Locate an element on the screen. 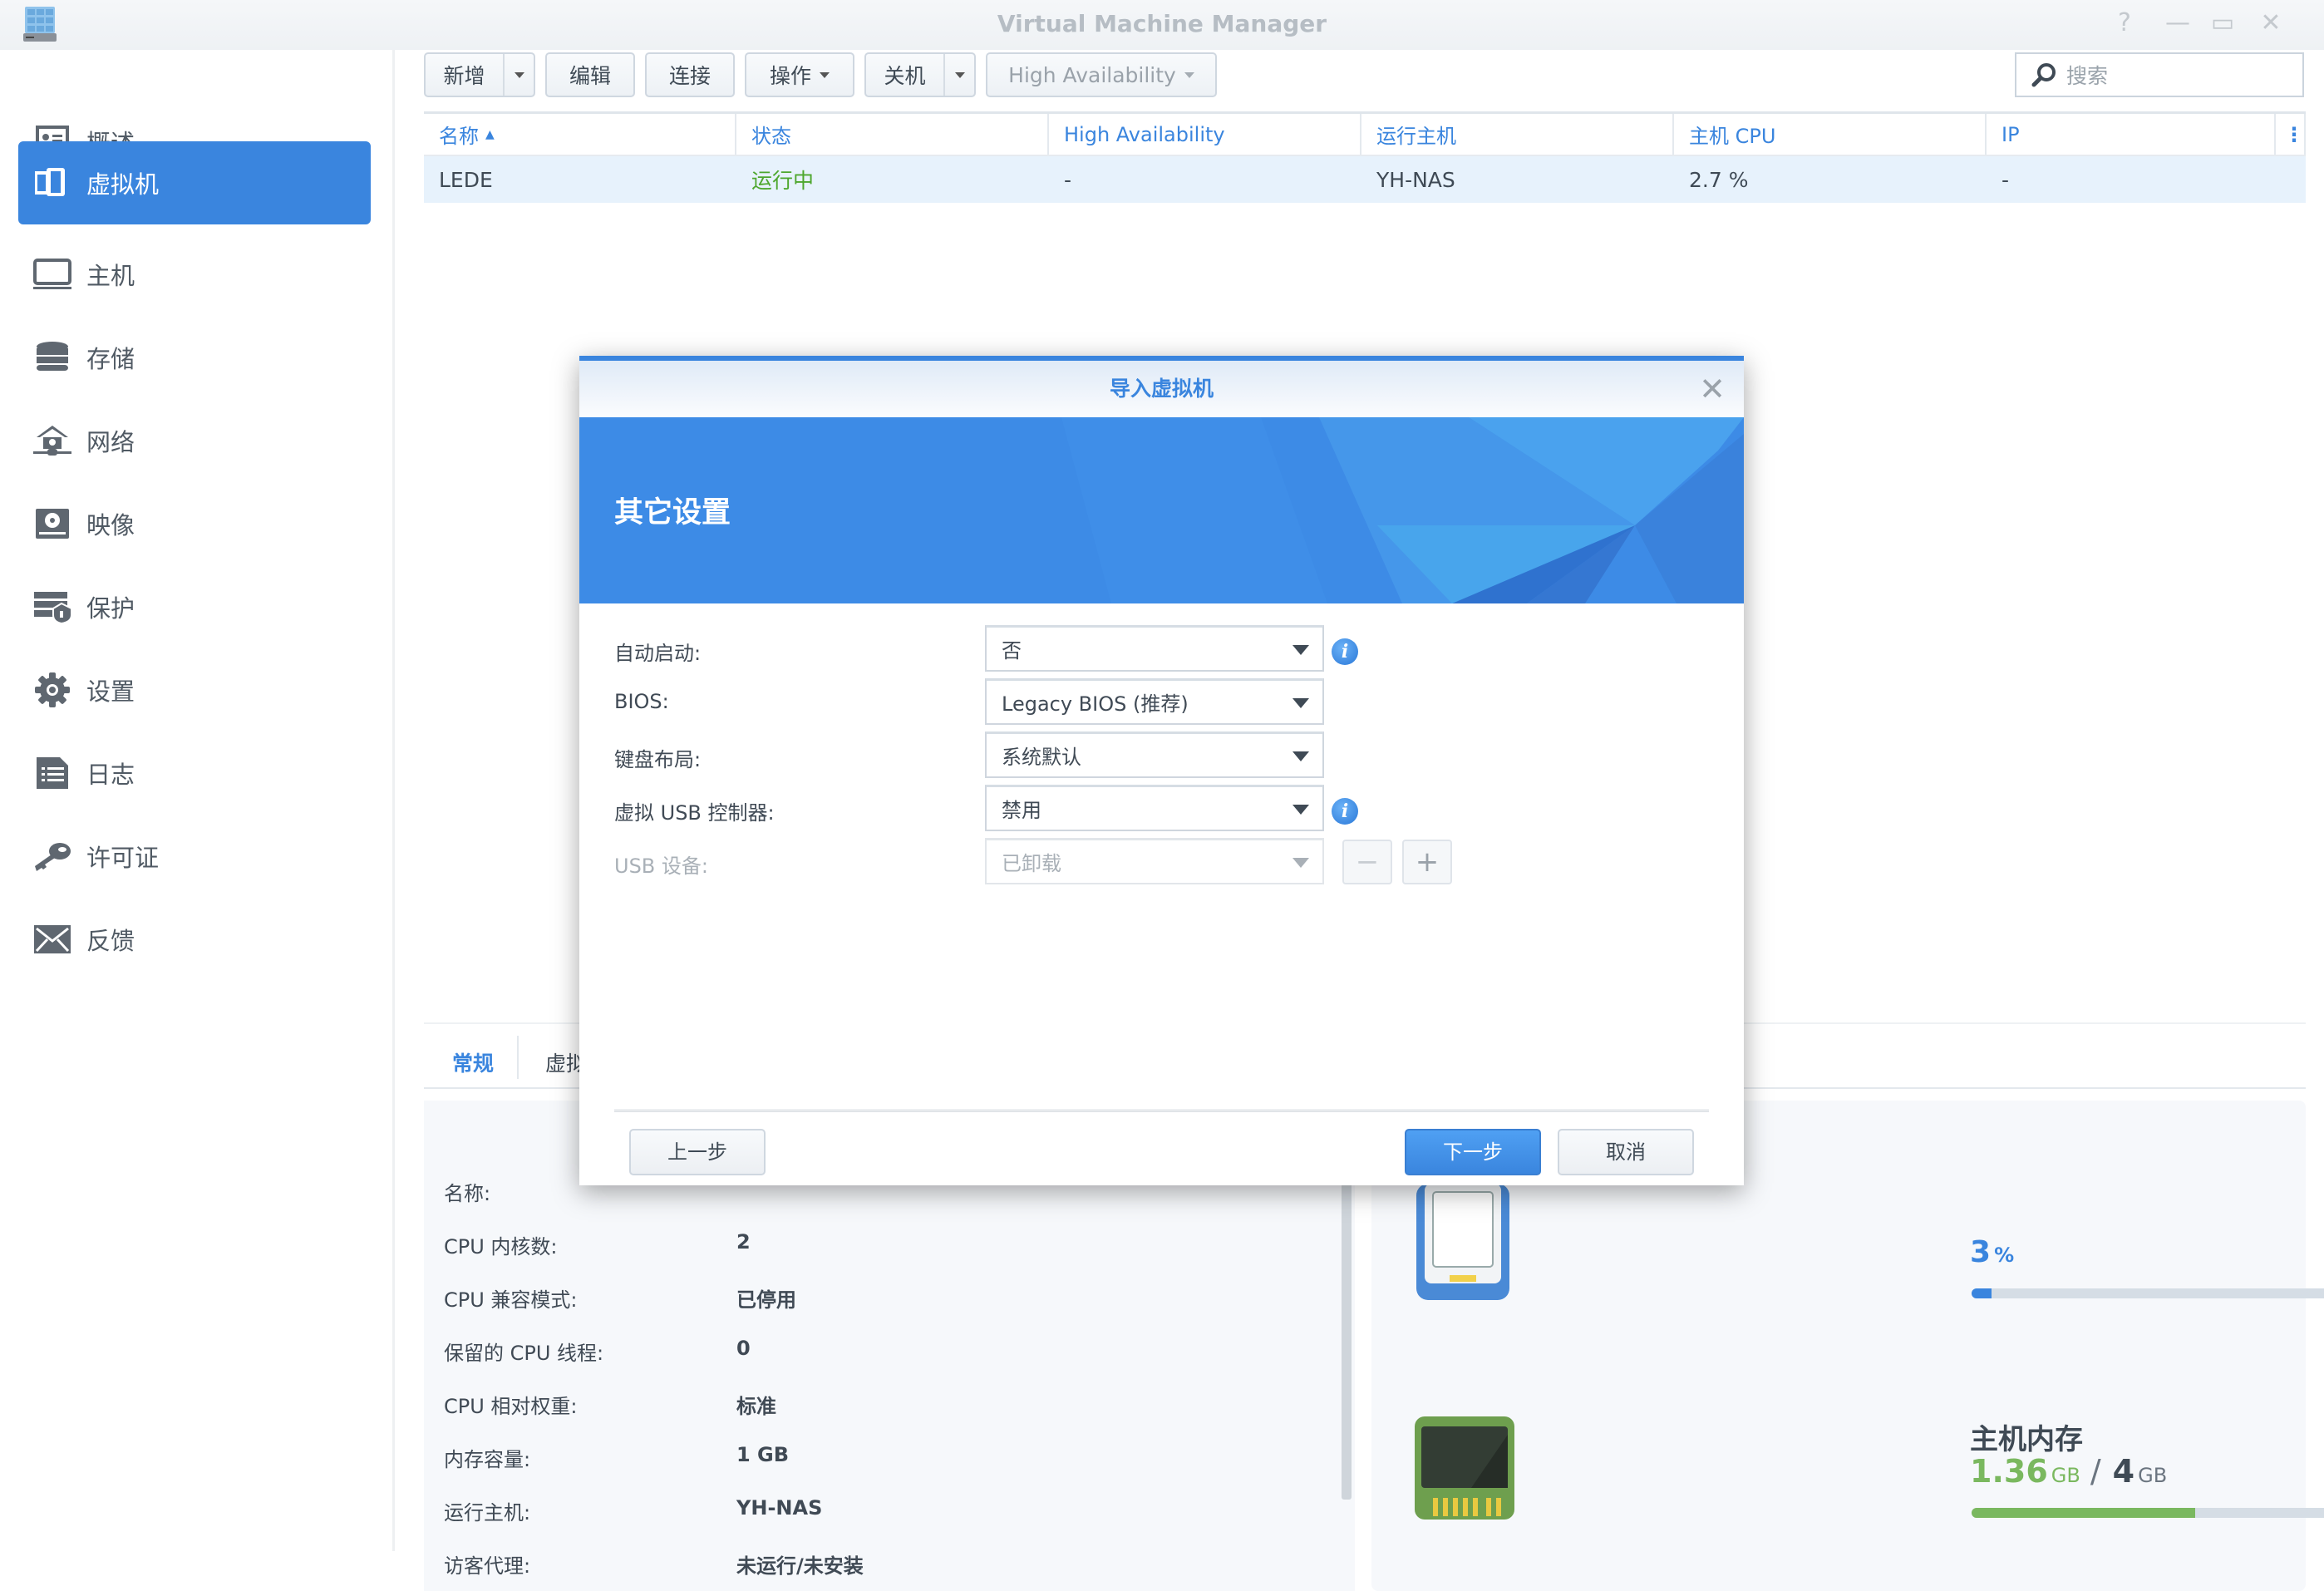  maximize-icon: ▭ is located at coordinates (2222, 23).